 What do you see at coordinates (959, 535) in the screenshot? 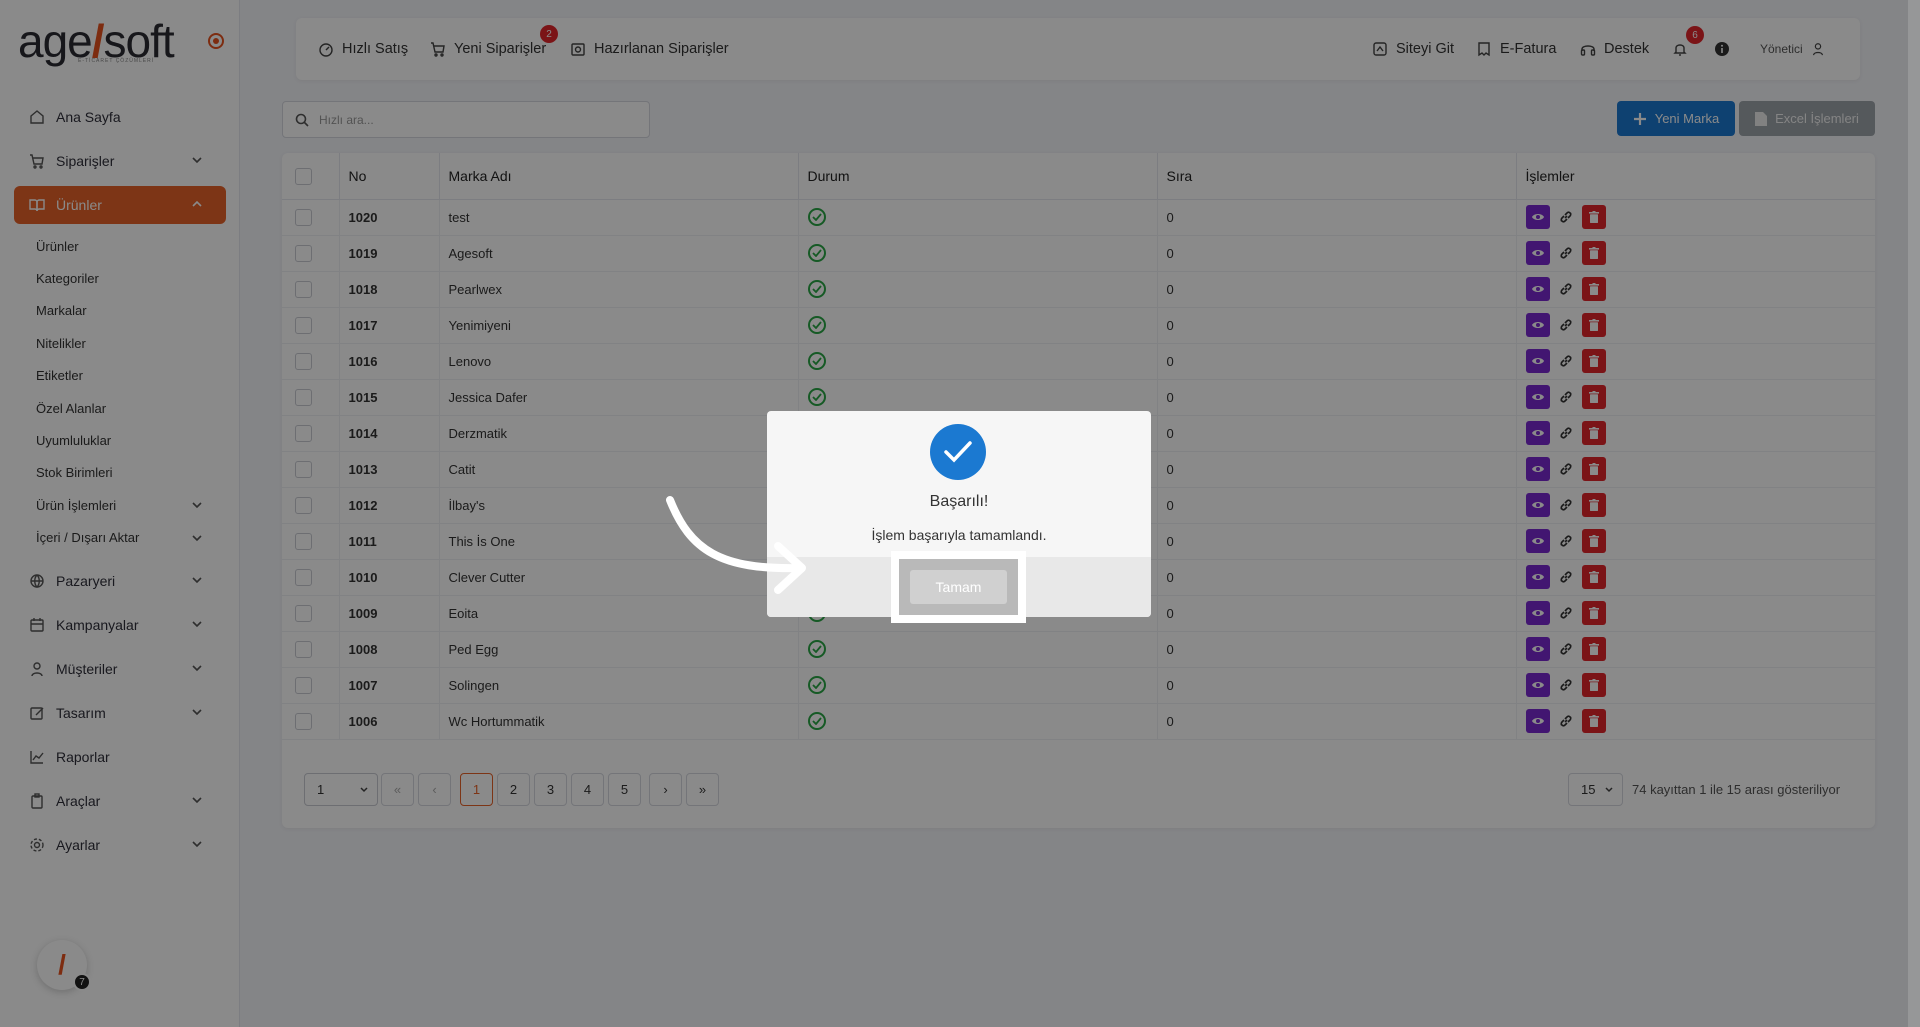
I see `dialog-message: İşlem başarıyla tamamlandı.` at bounding box center [959, 535].